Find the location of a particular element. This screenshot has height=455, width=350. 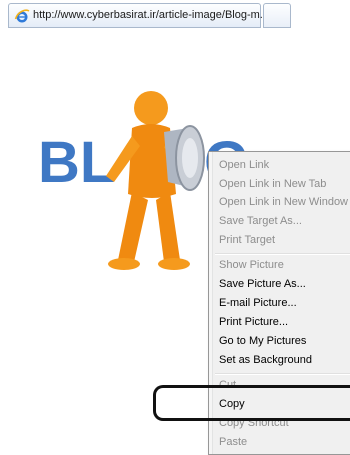

menu-item-open-link-new-tab: Open Link in New Tab is located at coordinates (272, 184).